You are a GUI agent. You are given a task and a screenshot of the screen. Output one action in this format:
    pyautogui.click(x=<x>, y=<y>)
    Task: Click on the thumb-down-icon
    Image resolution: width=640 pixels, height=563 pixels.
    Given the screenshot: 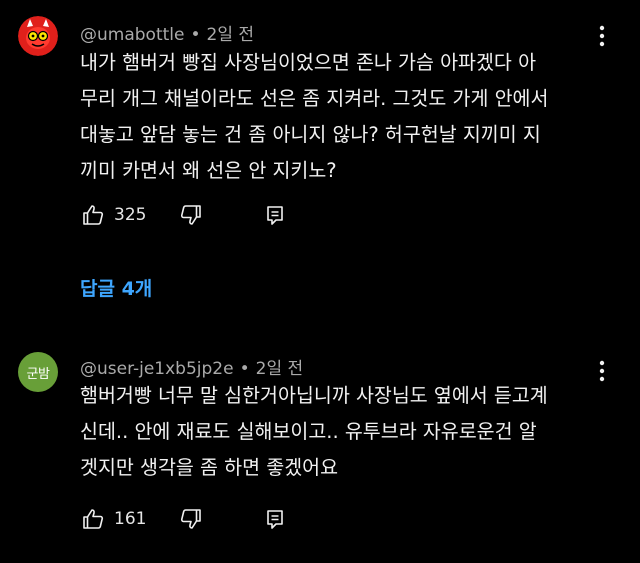 What is the action you would take?
    pyautogui.click(x=191, y=519)
    